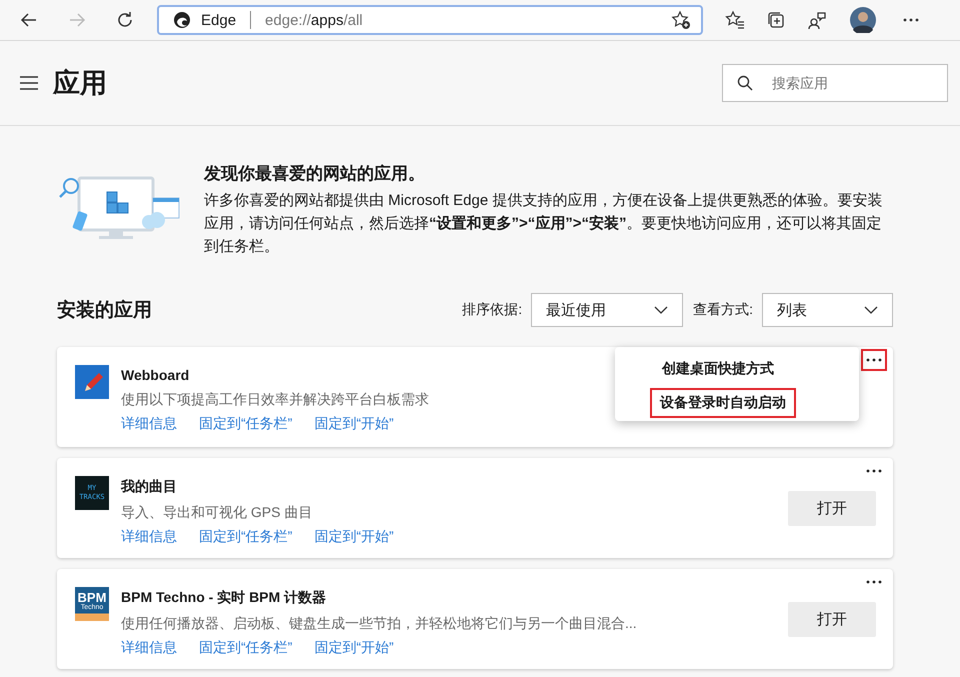 The width and height of the screenshot is (960, 677). Describe the element at coordinates (223, 598) in the screenshot. I see `app-name: BPM Techno - 实时 BPM 计数器` at that location.